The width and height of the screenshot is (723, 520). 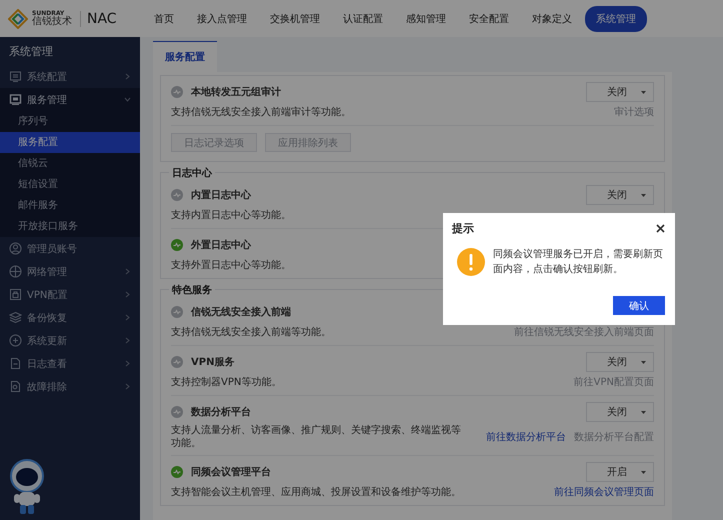 I want to click on service-name: 本地转发五元组审计, so click(x=236, y=92).